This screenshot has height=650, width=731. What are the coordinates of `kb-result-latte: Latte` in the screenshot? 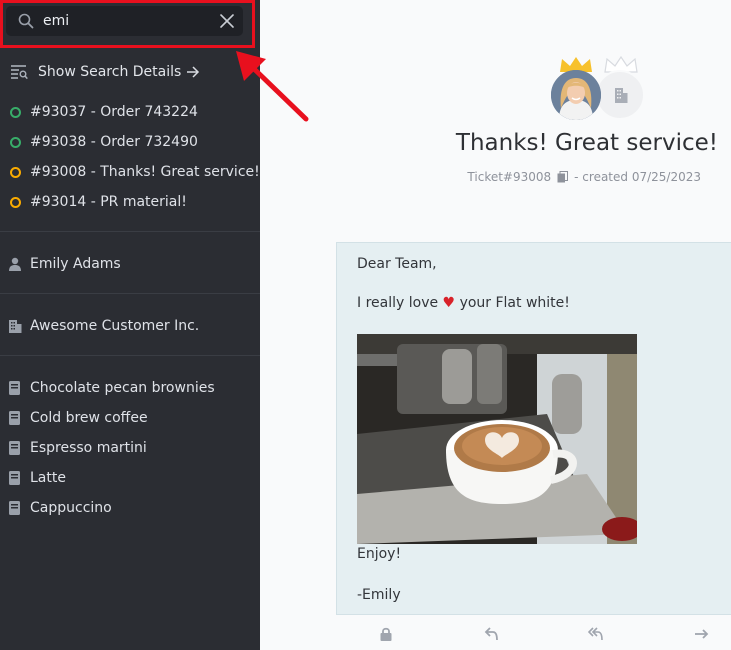 It's located at (37, 478).